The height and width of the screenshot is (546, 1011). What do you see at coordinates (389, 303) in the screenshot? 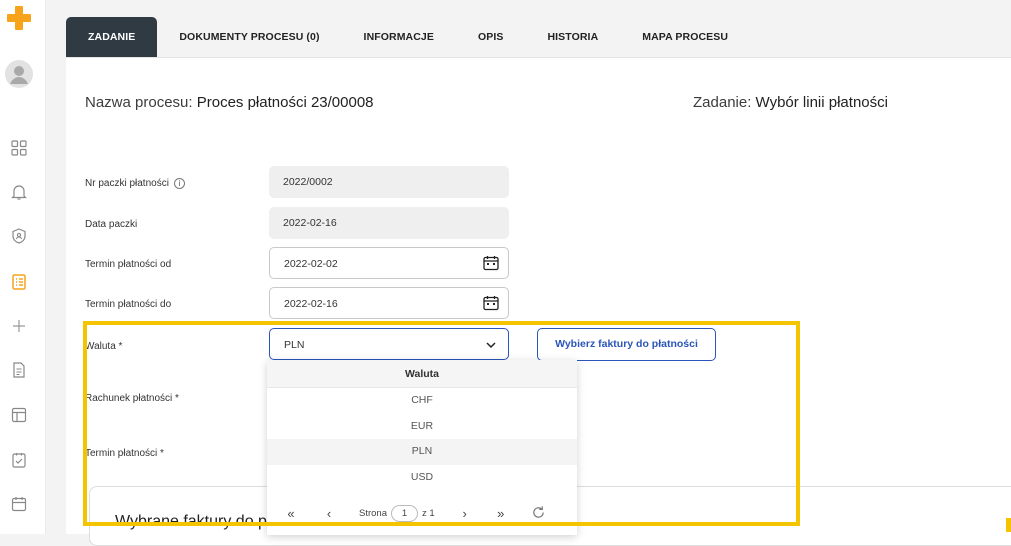
I see `due-to-field: 2022-02-16` at bounding box center [389, 303].